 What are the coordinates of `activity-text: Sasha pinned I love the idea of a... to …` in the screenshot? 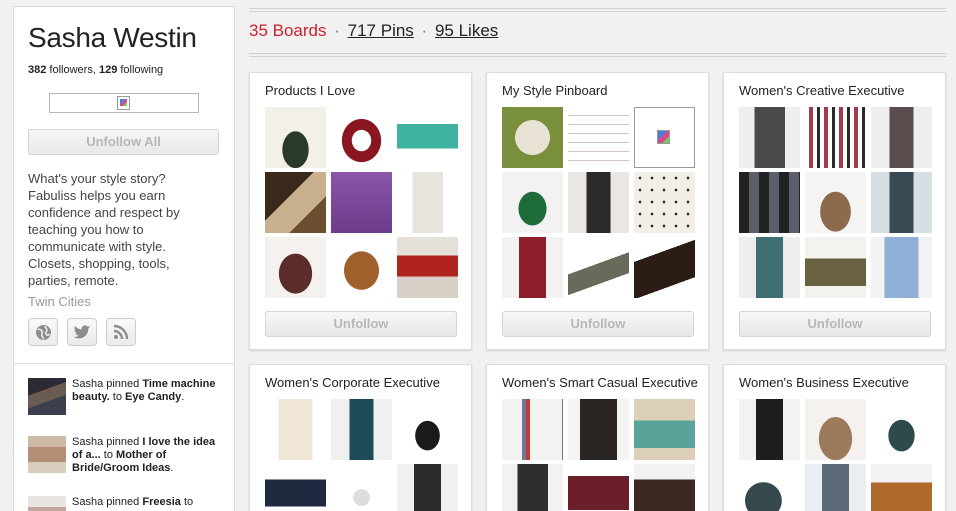 It's located at (146, 455).